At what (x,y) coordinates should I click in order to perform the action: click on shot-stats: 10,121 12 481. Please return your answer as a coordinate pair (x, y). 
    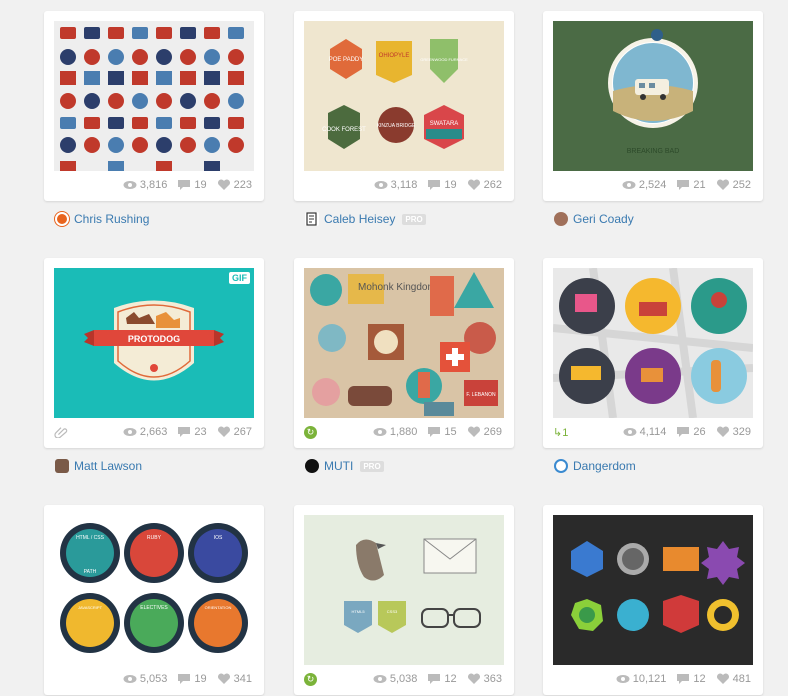
    Looking at the image, I should click on (652, 681).